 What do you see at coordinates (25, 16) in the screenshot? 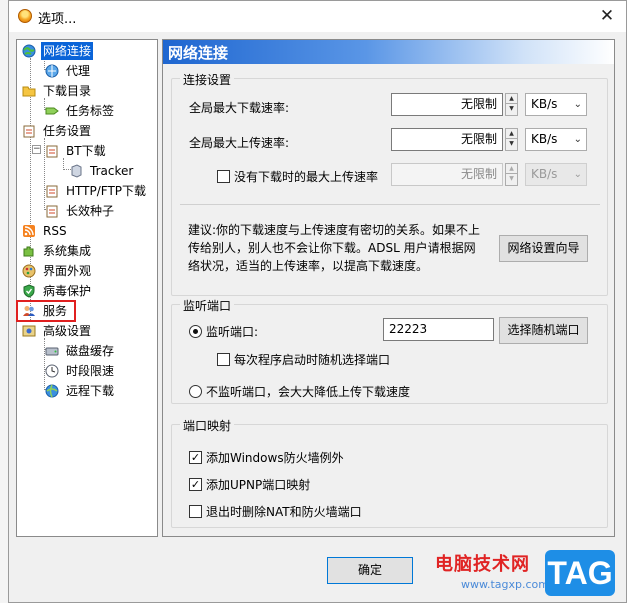
I see `app-logo-icon` at bounding box center [25, 16].